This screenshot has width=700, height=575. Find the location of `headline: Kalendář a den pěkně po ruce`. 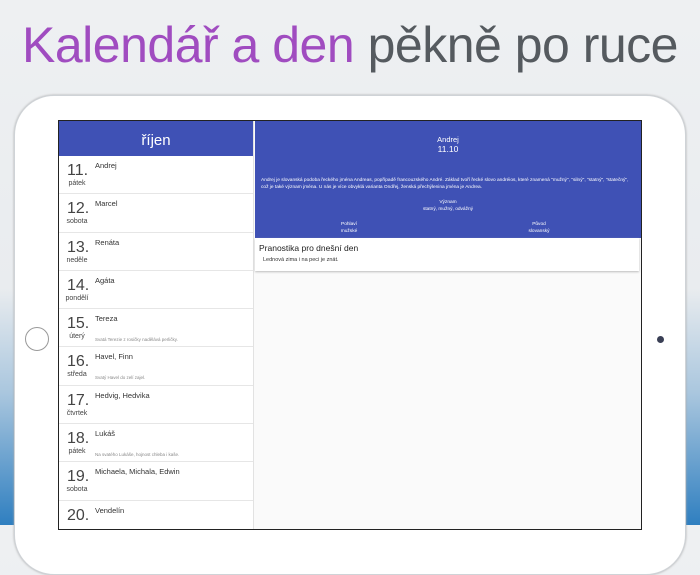

headline: Kalendář a den pěkně po ruce is located at coordinates (350, 45).